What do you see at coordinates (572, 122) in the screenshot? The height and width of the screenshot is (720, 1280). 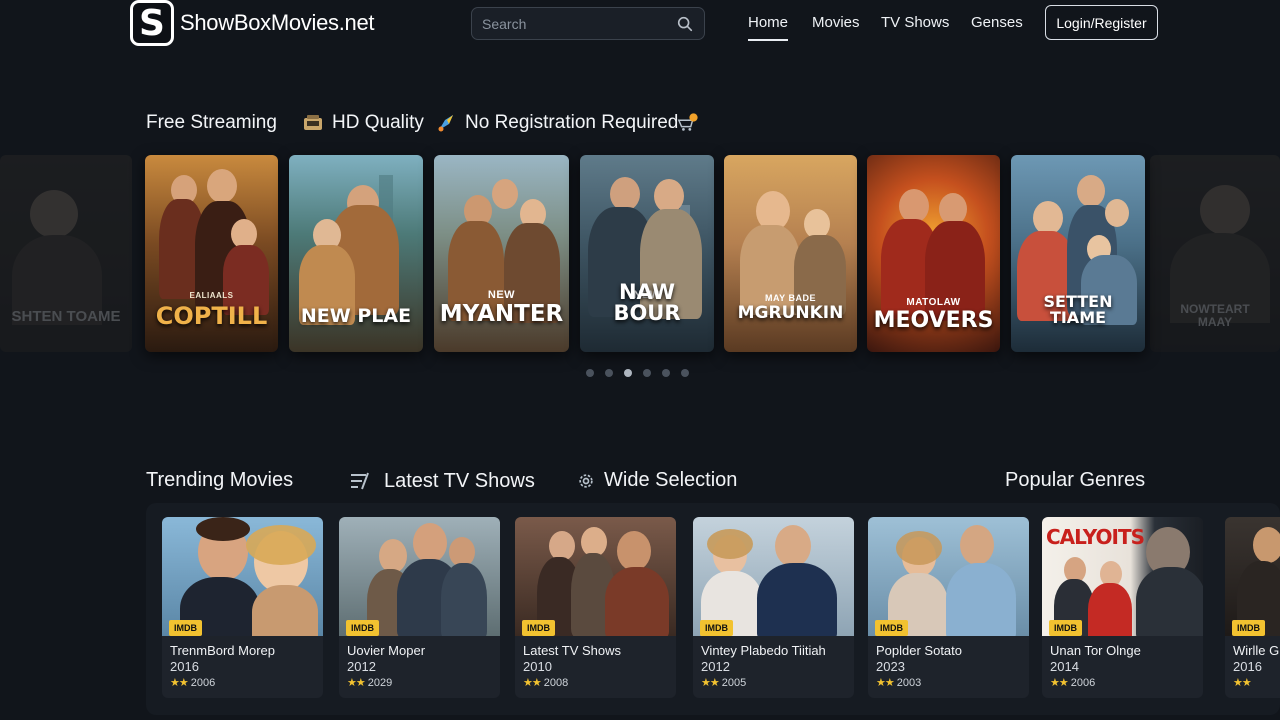 I see `feature-label: No Registration Required` at bounding box center [572, 122].